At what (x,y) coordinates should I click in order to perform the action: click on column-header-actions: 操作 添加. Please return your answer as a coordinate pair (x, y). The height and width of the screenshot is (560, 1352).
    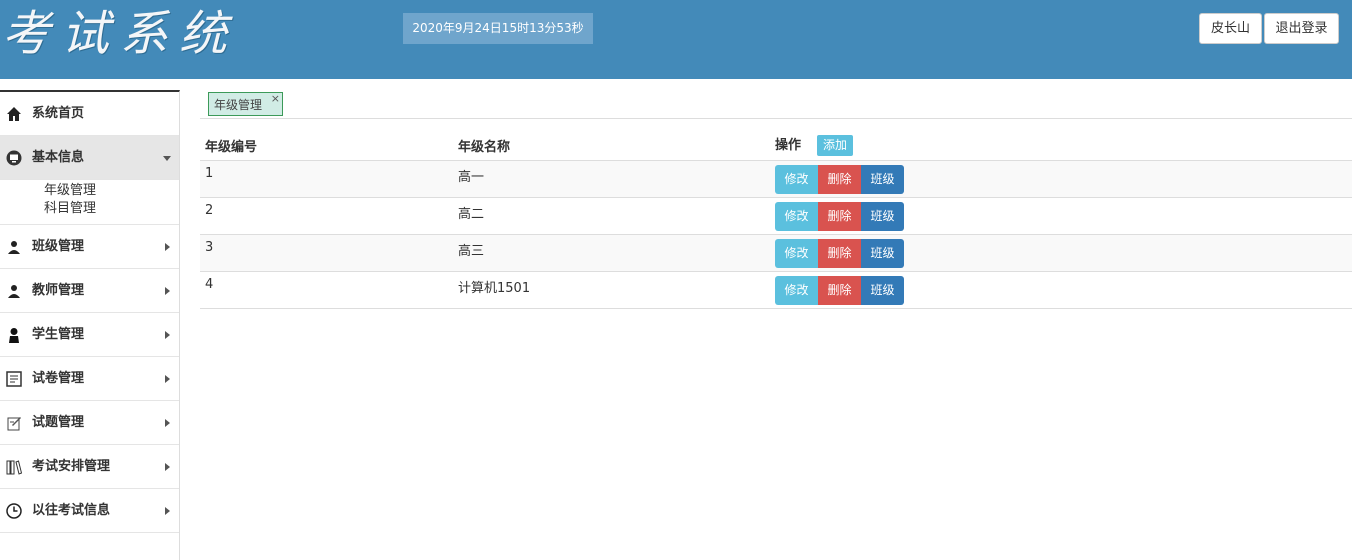
    Looking at the image, I should click on (1061, 145).